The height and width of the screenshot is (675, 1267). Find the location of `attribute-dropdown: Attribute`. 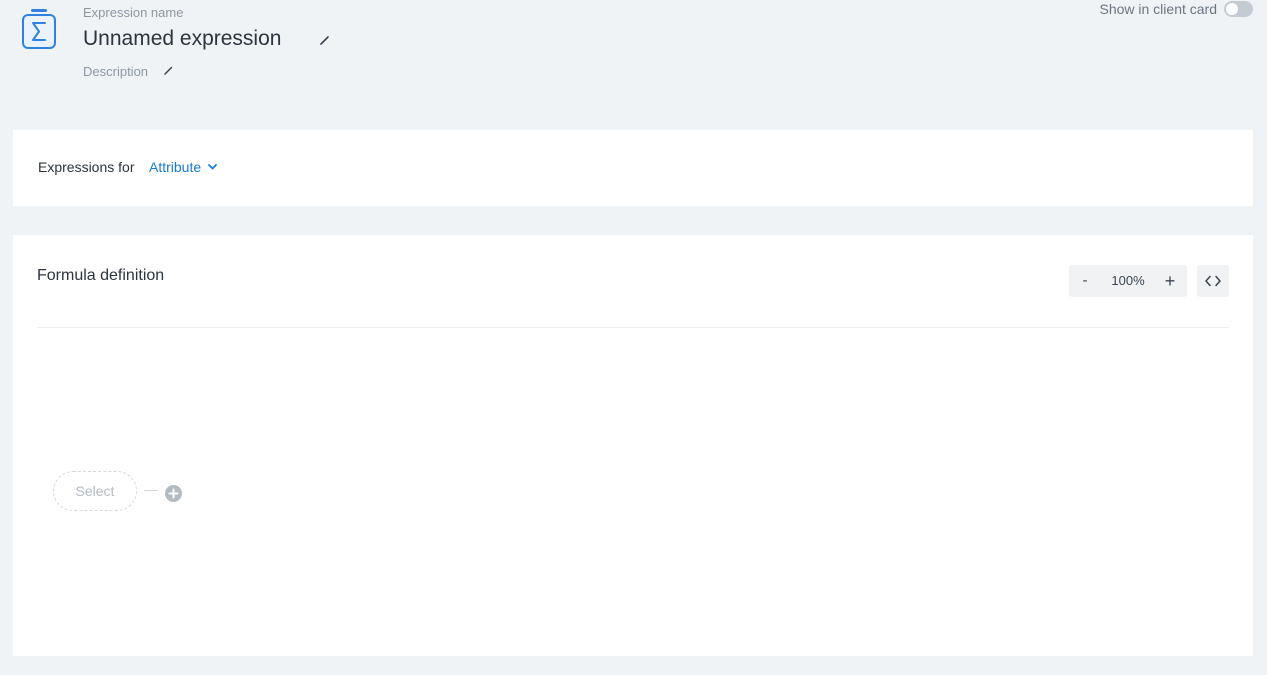

attribute-dropdown: Attribute is located at coordinates (183, 167).